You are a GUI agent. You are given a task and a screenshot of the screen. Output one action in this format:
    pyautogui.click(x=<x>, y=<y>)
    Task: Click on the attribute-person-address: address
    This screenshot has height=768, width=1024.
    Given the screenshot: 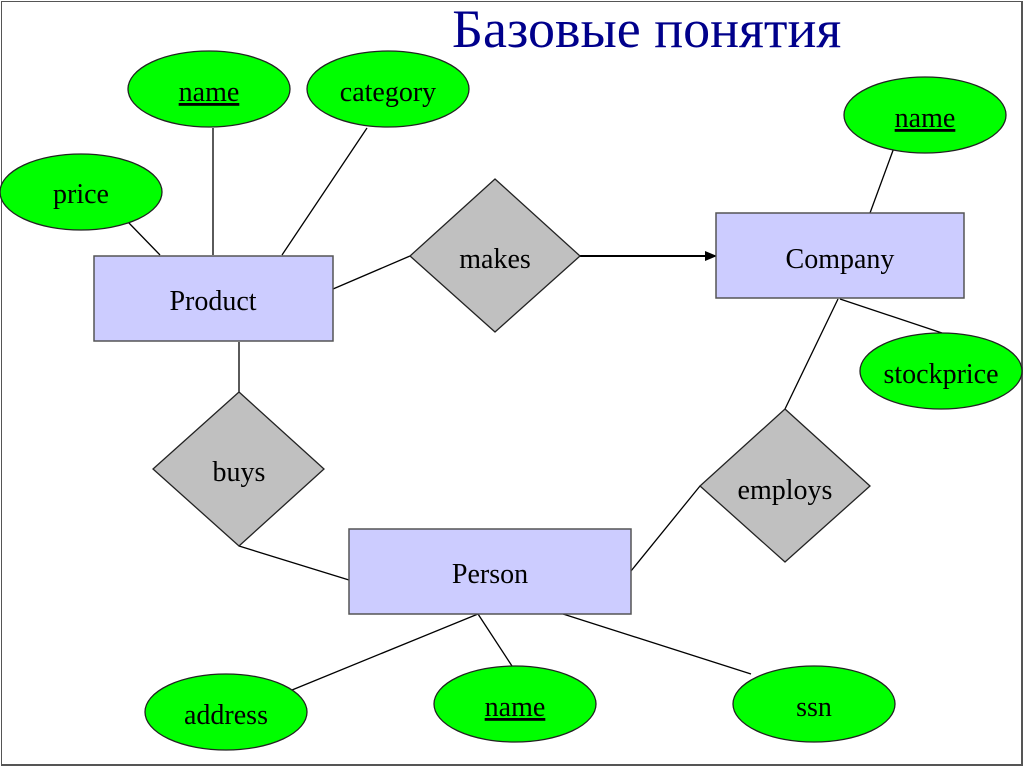 What is the action you would take?
    pyautogui.click(x=226, y=712)
    